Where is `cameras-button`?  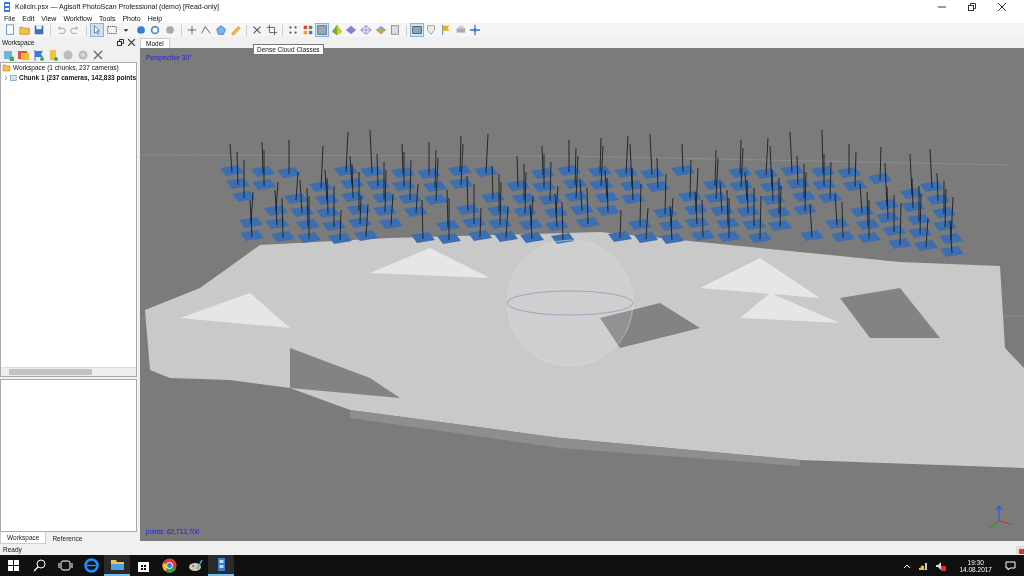
cameras-button is located at coordinates (416, 30).